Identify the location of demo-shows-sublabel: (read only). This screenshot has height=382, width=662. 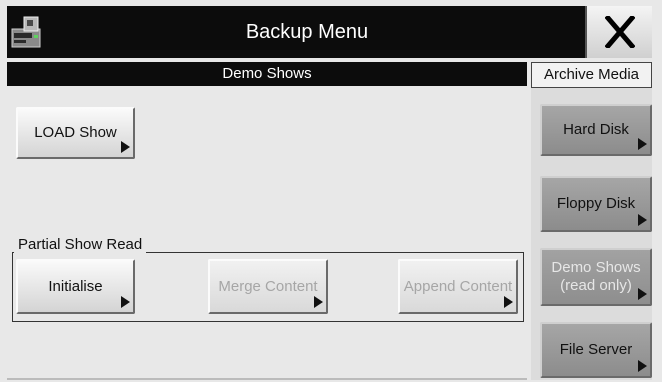
(596, 285).